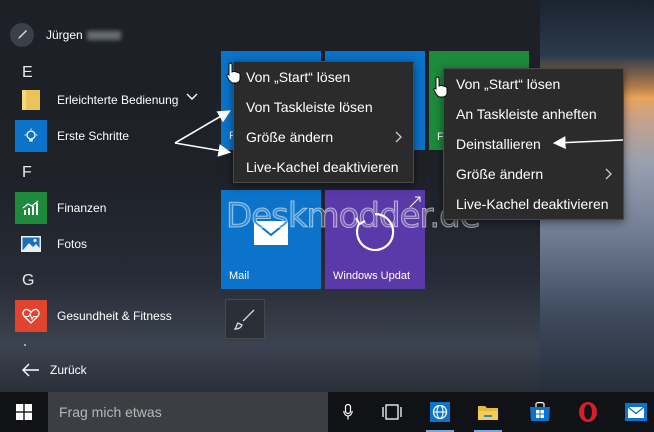 The width and height of the screenshot is (654, 432). I want to click on menu-item-unpin-taskbar: Von Taskleiste lösen, so click(323, 107).